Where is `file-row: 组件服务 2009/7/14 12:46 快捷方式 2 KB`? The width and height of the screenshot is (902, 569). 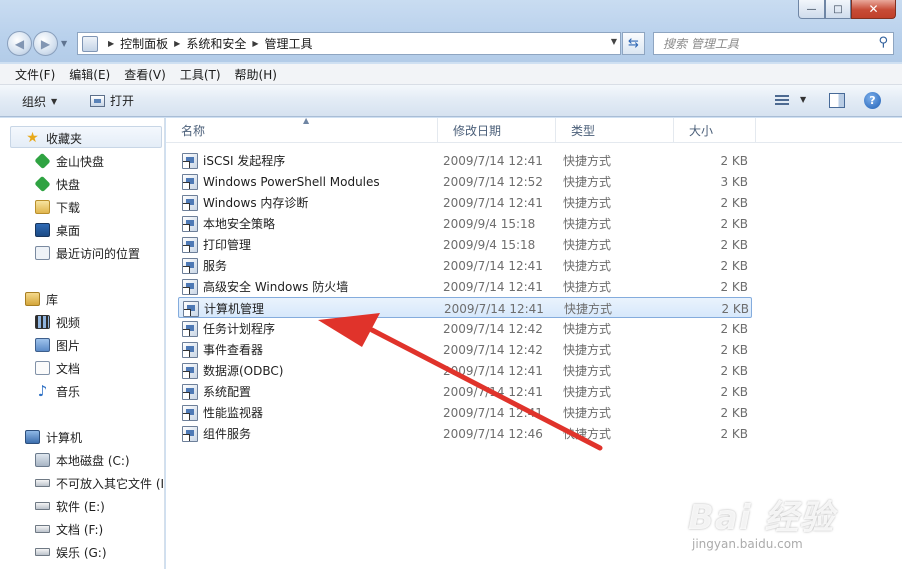 file-row: 组件服务 2009/7/14 12:46 快捷方式 2 KB is located at coordinates (465, 433).